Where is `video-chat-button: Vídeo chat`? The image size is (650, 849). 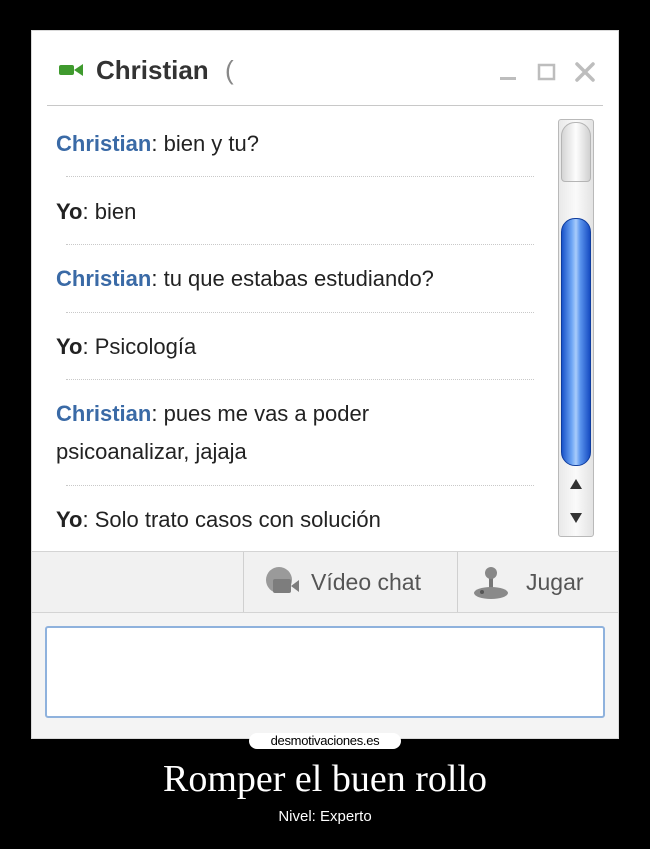 video-chat-button: Vídeo chat is located at coordinates (350, 582).